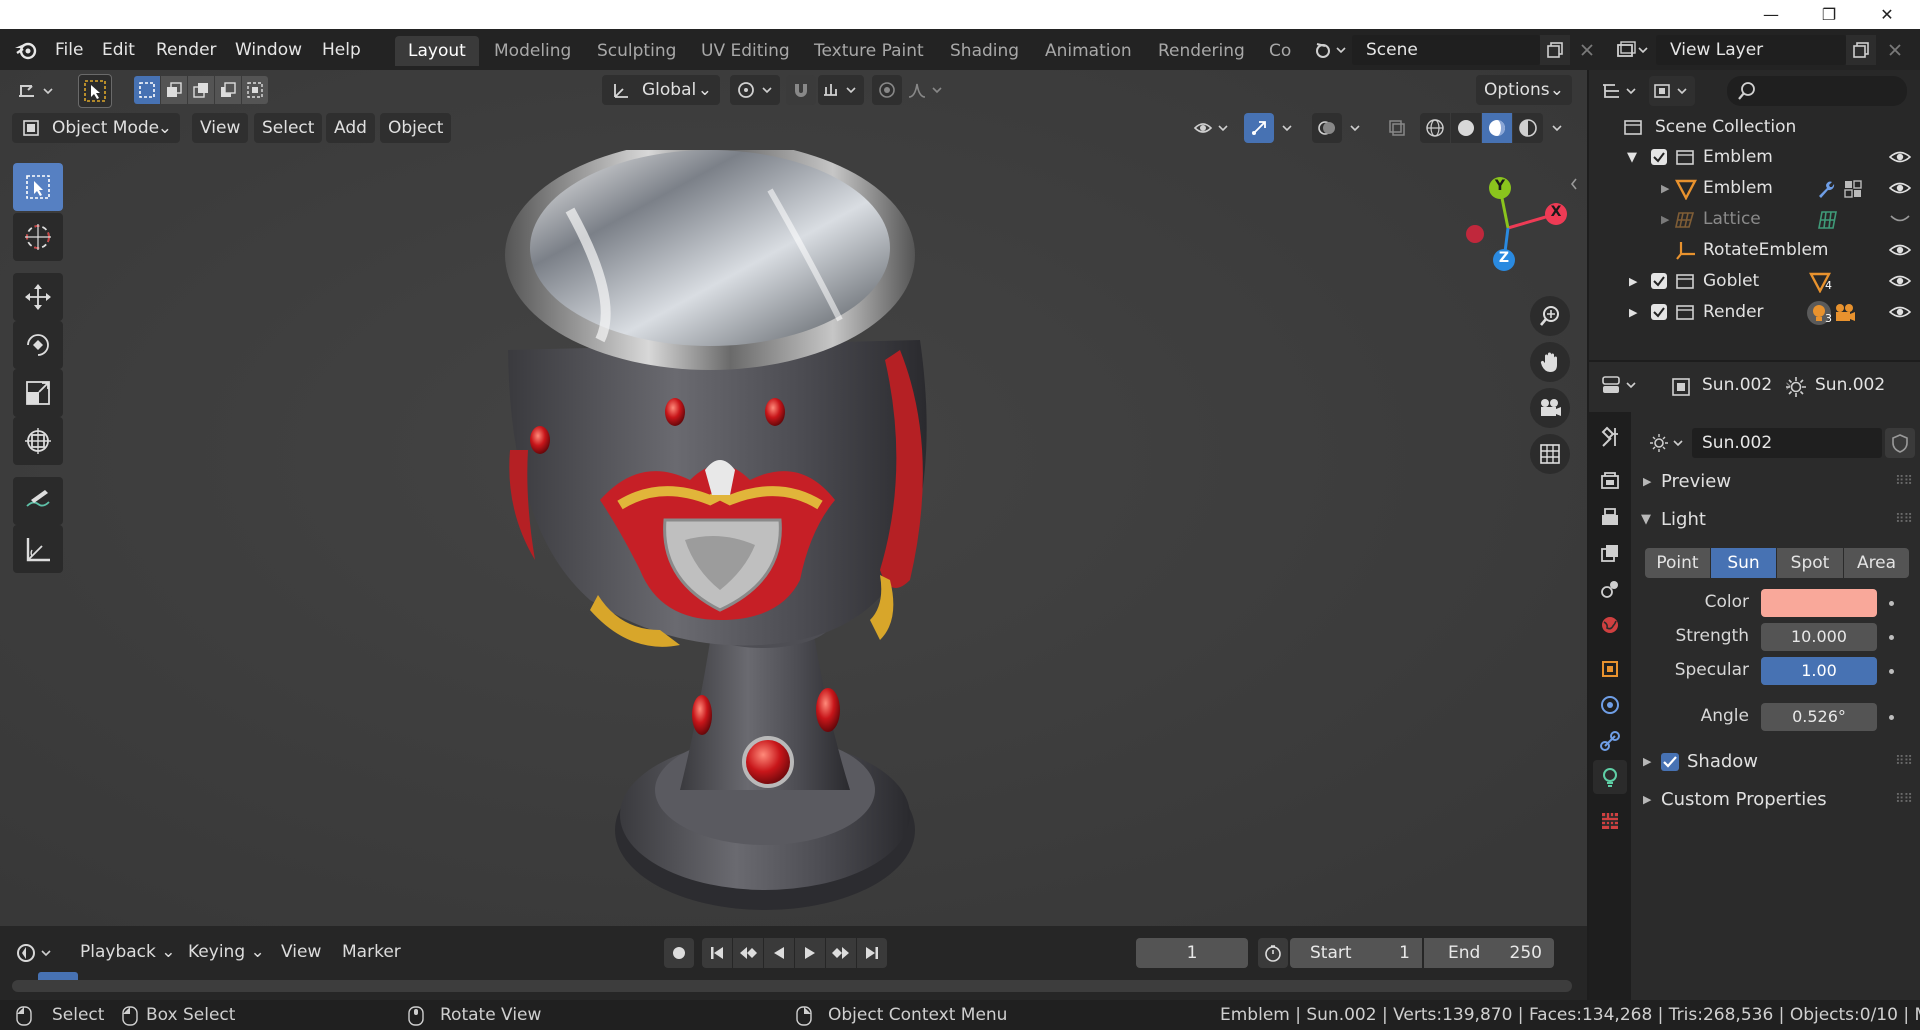 The width and height of the screenshot is (1920, 1030). Describe the element at coordinates (1610, 777) in the screenshot. I see `tab-light-data` at that location.